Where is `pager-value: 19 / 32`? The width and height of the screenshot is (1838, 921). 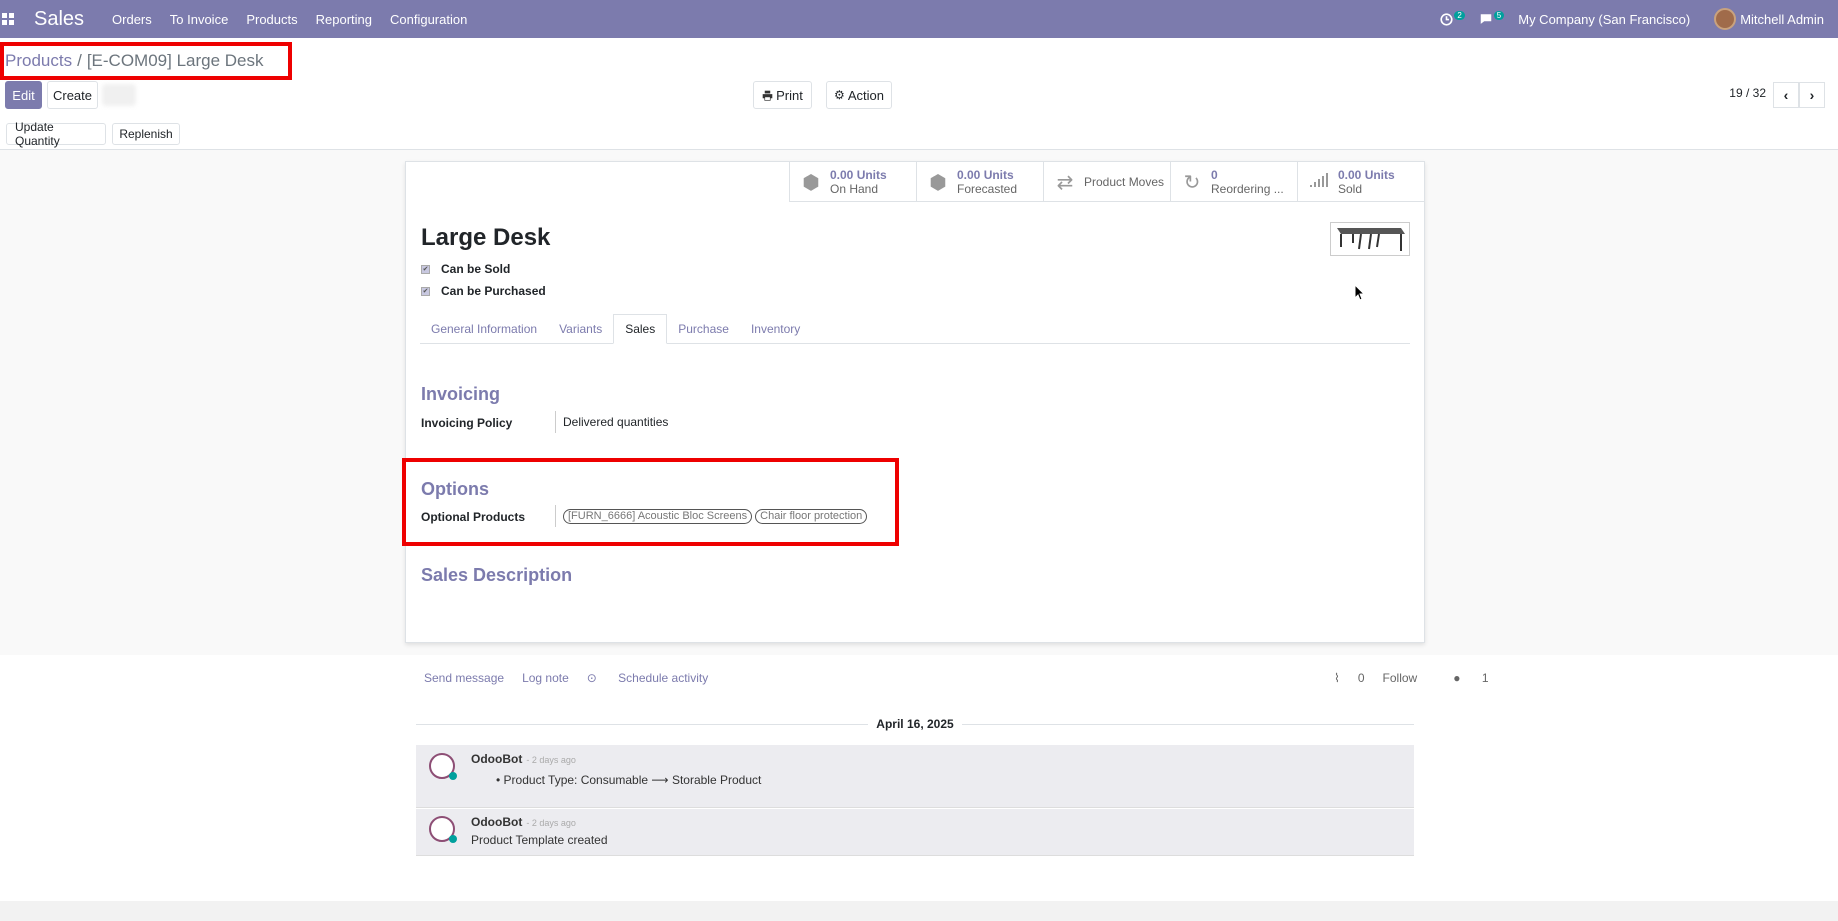 pager-value: 19 / 32 is located at coordinates (1747, 93).